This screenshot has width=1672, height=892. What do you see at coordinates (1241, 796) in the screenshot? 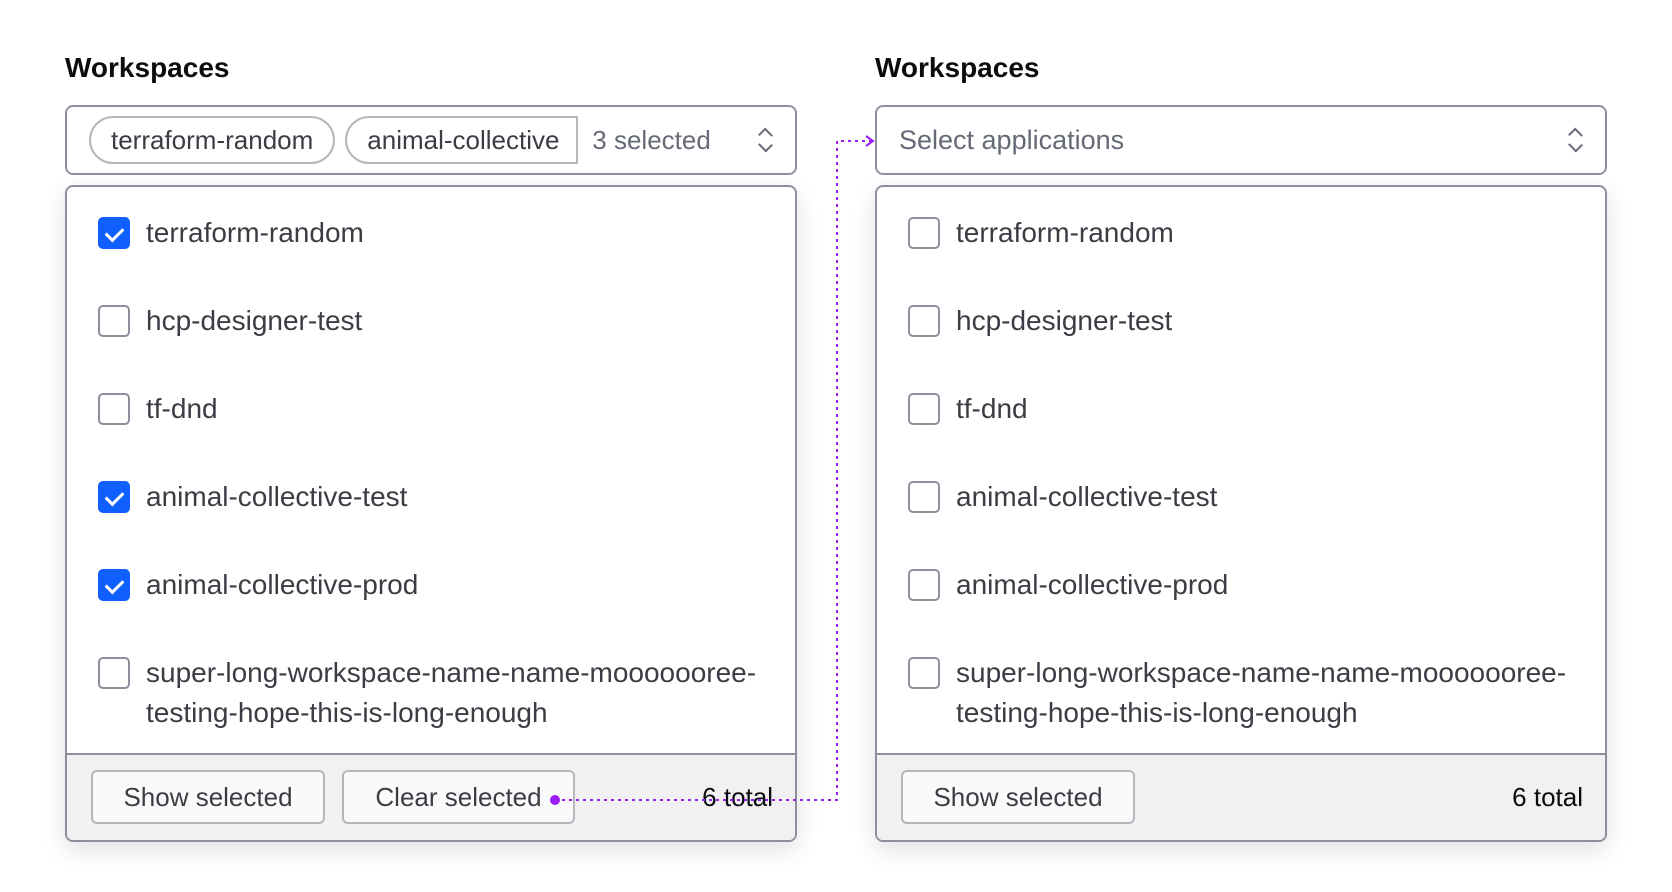
I see `dropdown-footer: Show selected 6 total` at bounding box center [1241, 796].